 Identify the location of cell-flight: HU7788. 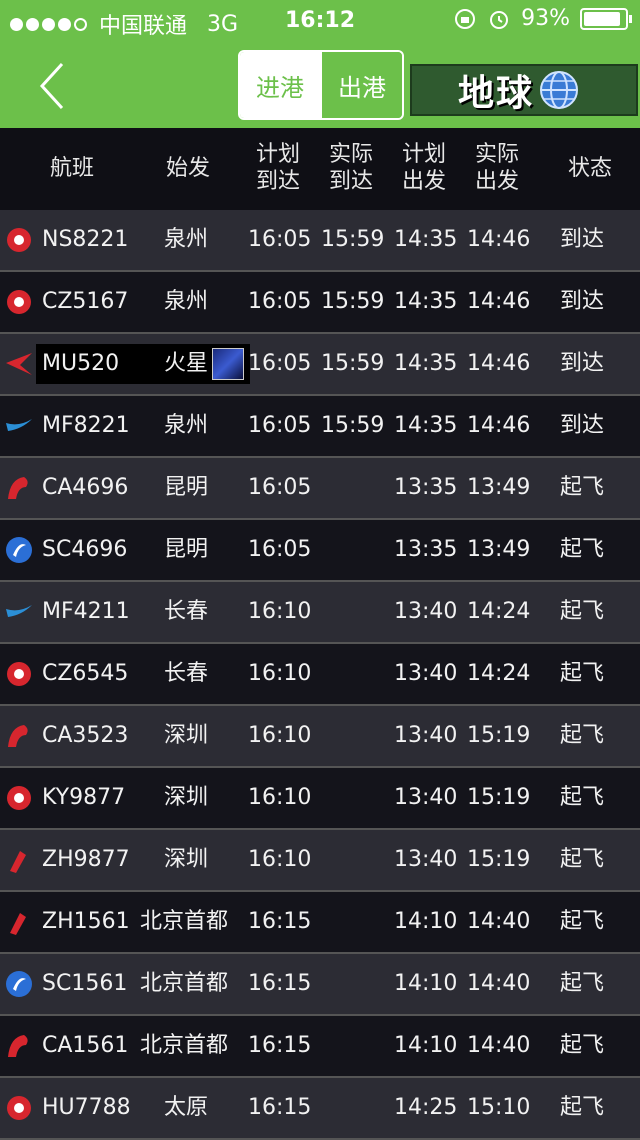
(86, 1107).